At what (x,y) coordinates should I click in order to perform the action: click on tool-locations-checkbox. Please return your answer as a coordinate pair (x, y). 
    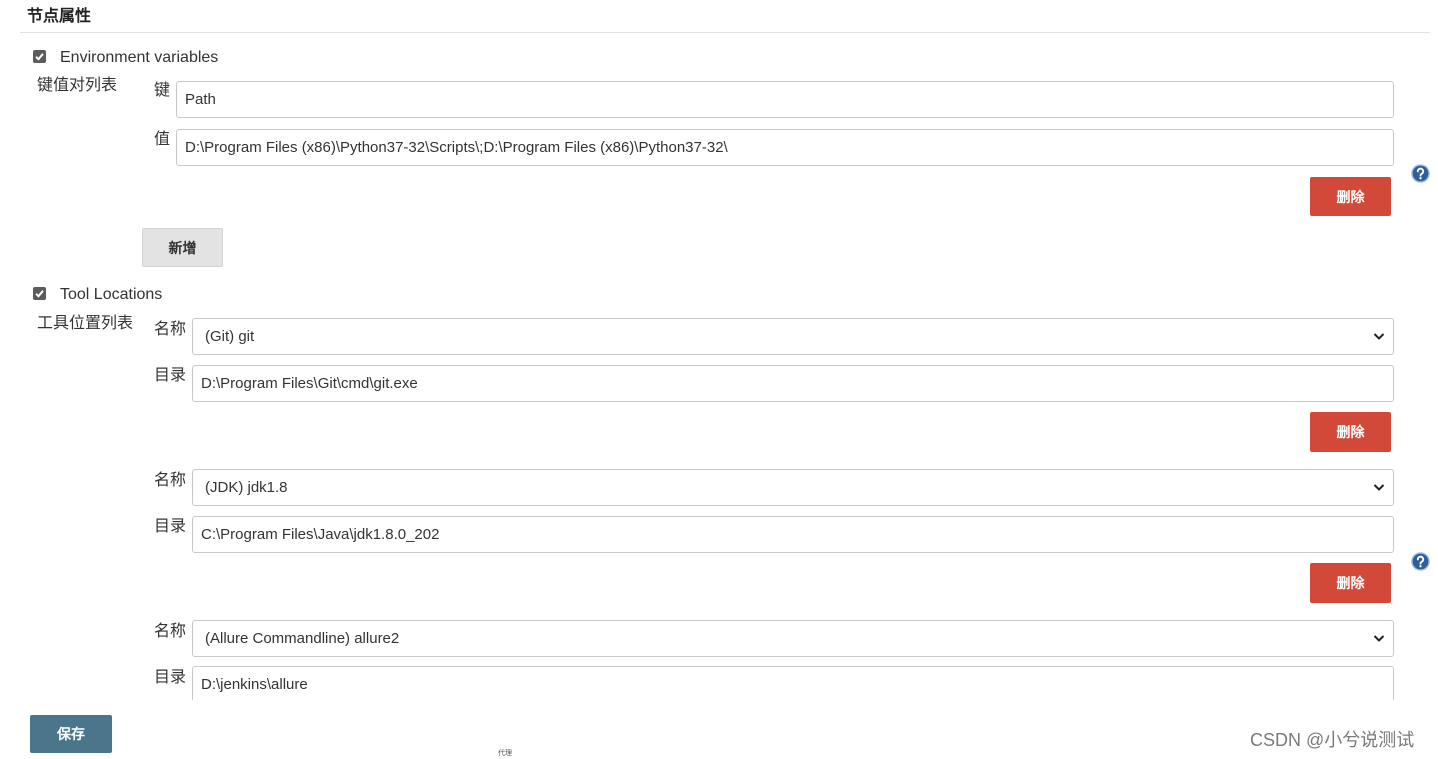
    Looking at the image, I should click on (39, 293).